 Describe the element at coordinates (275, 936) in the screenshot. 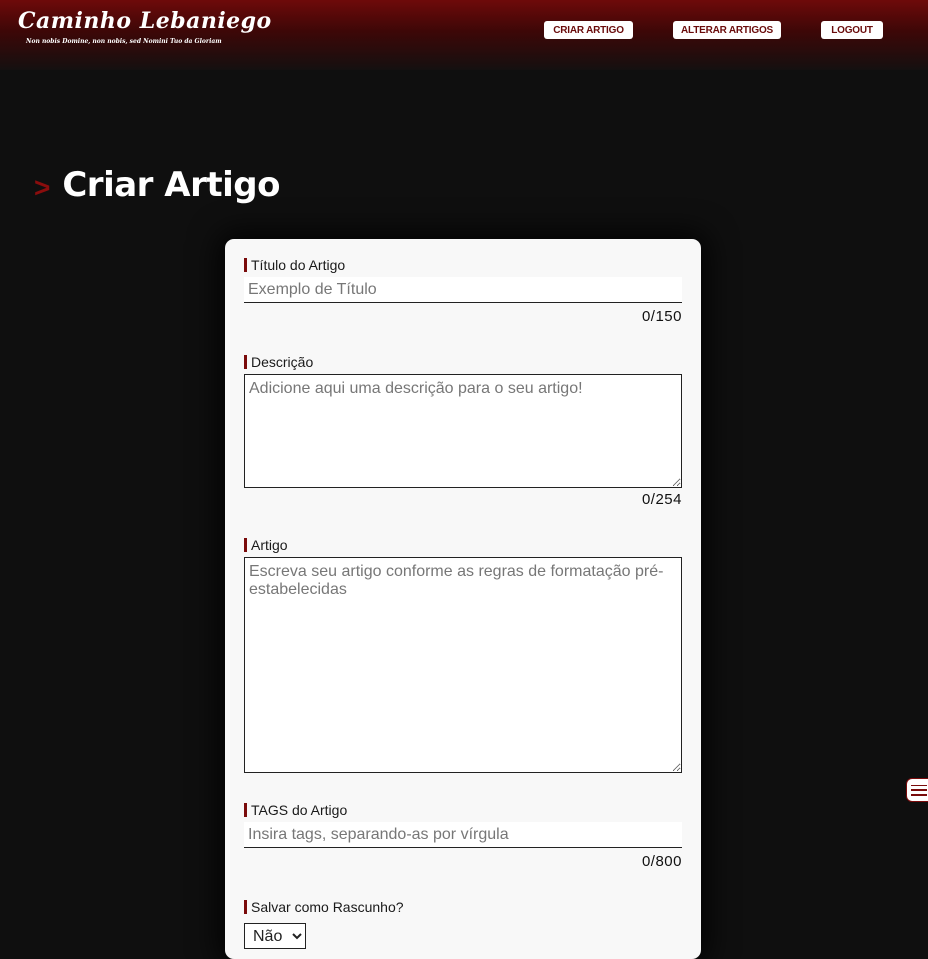

I see `draft-select: Não` at that location.